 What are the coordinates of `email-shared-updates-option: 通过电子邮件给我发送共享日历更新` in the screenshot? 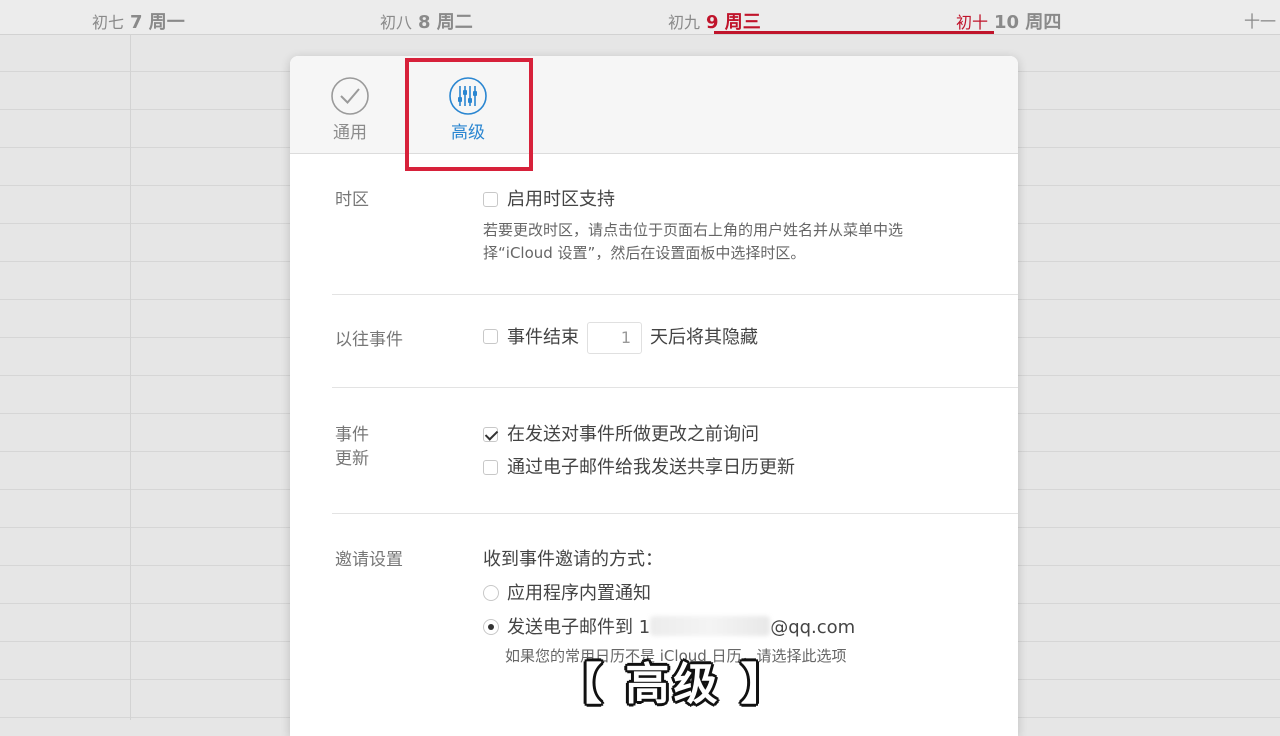 It's located at (639, 468).